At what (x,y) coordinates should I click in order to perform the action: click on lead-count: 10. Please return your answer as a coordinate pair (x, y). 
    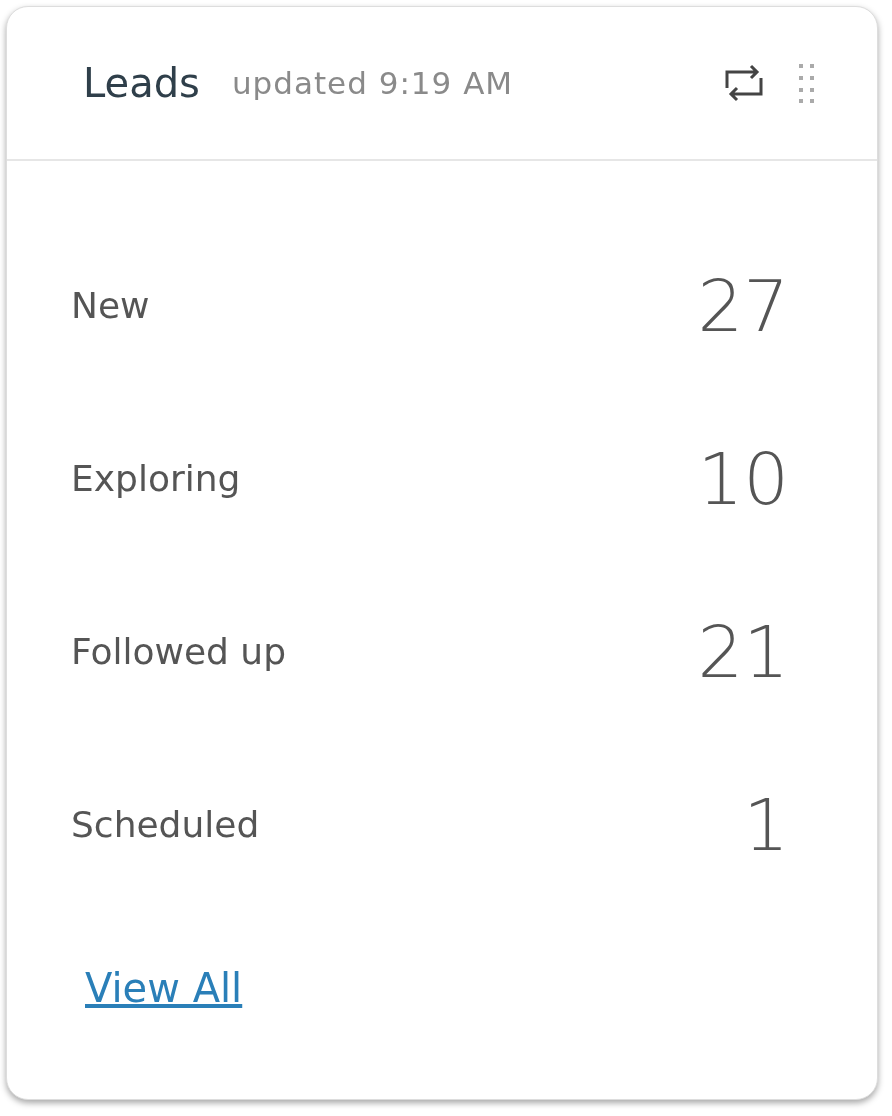
    Looking at the image, I should click on (743, 478).